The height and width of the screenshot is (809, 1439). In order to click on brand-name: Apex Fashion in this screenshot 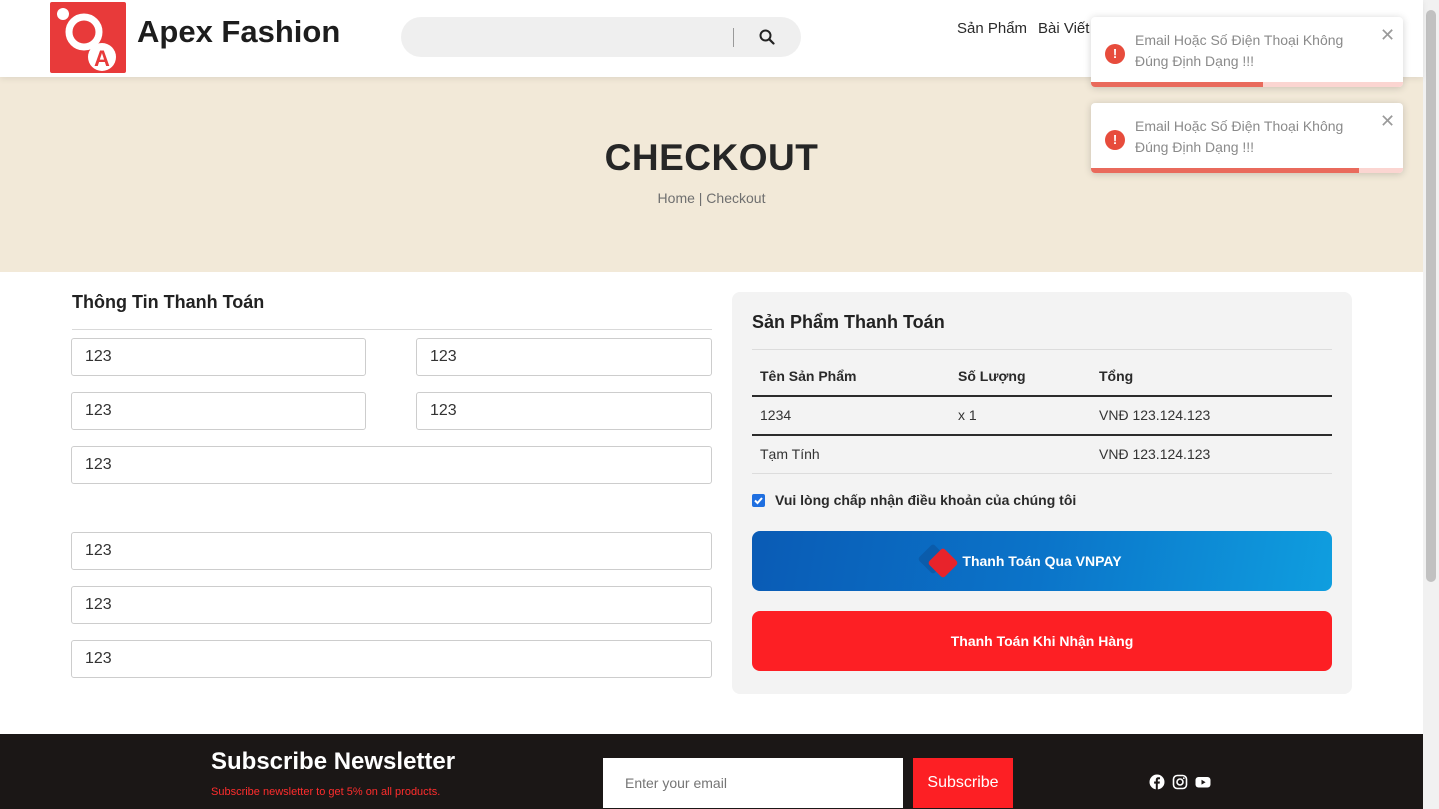, I will do `click(238, 32)`.